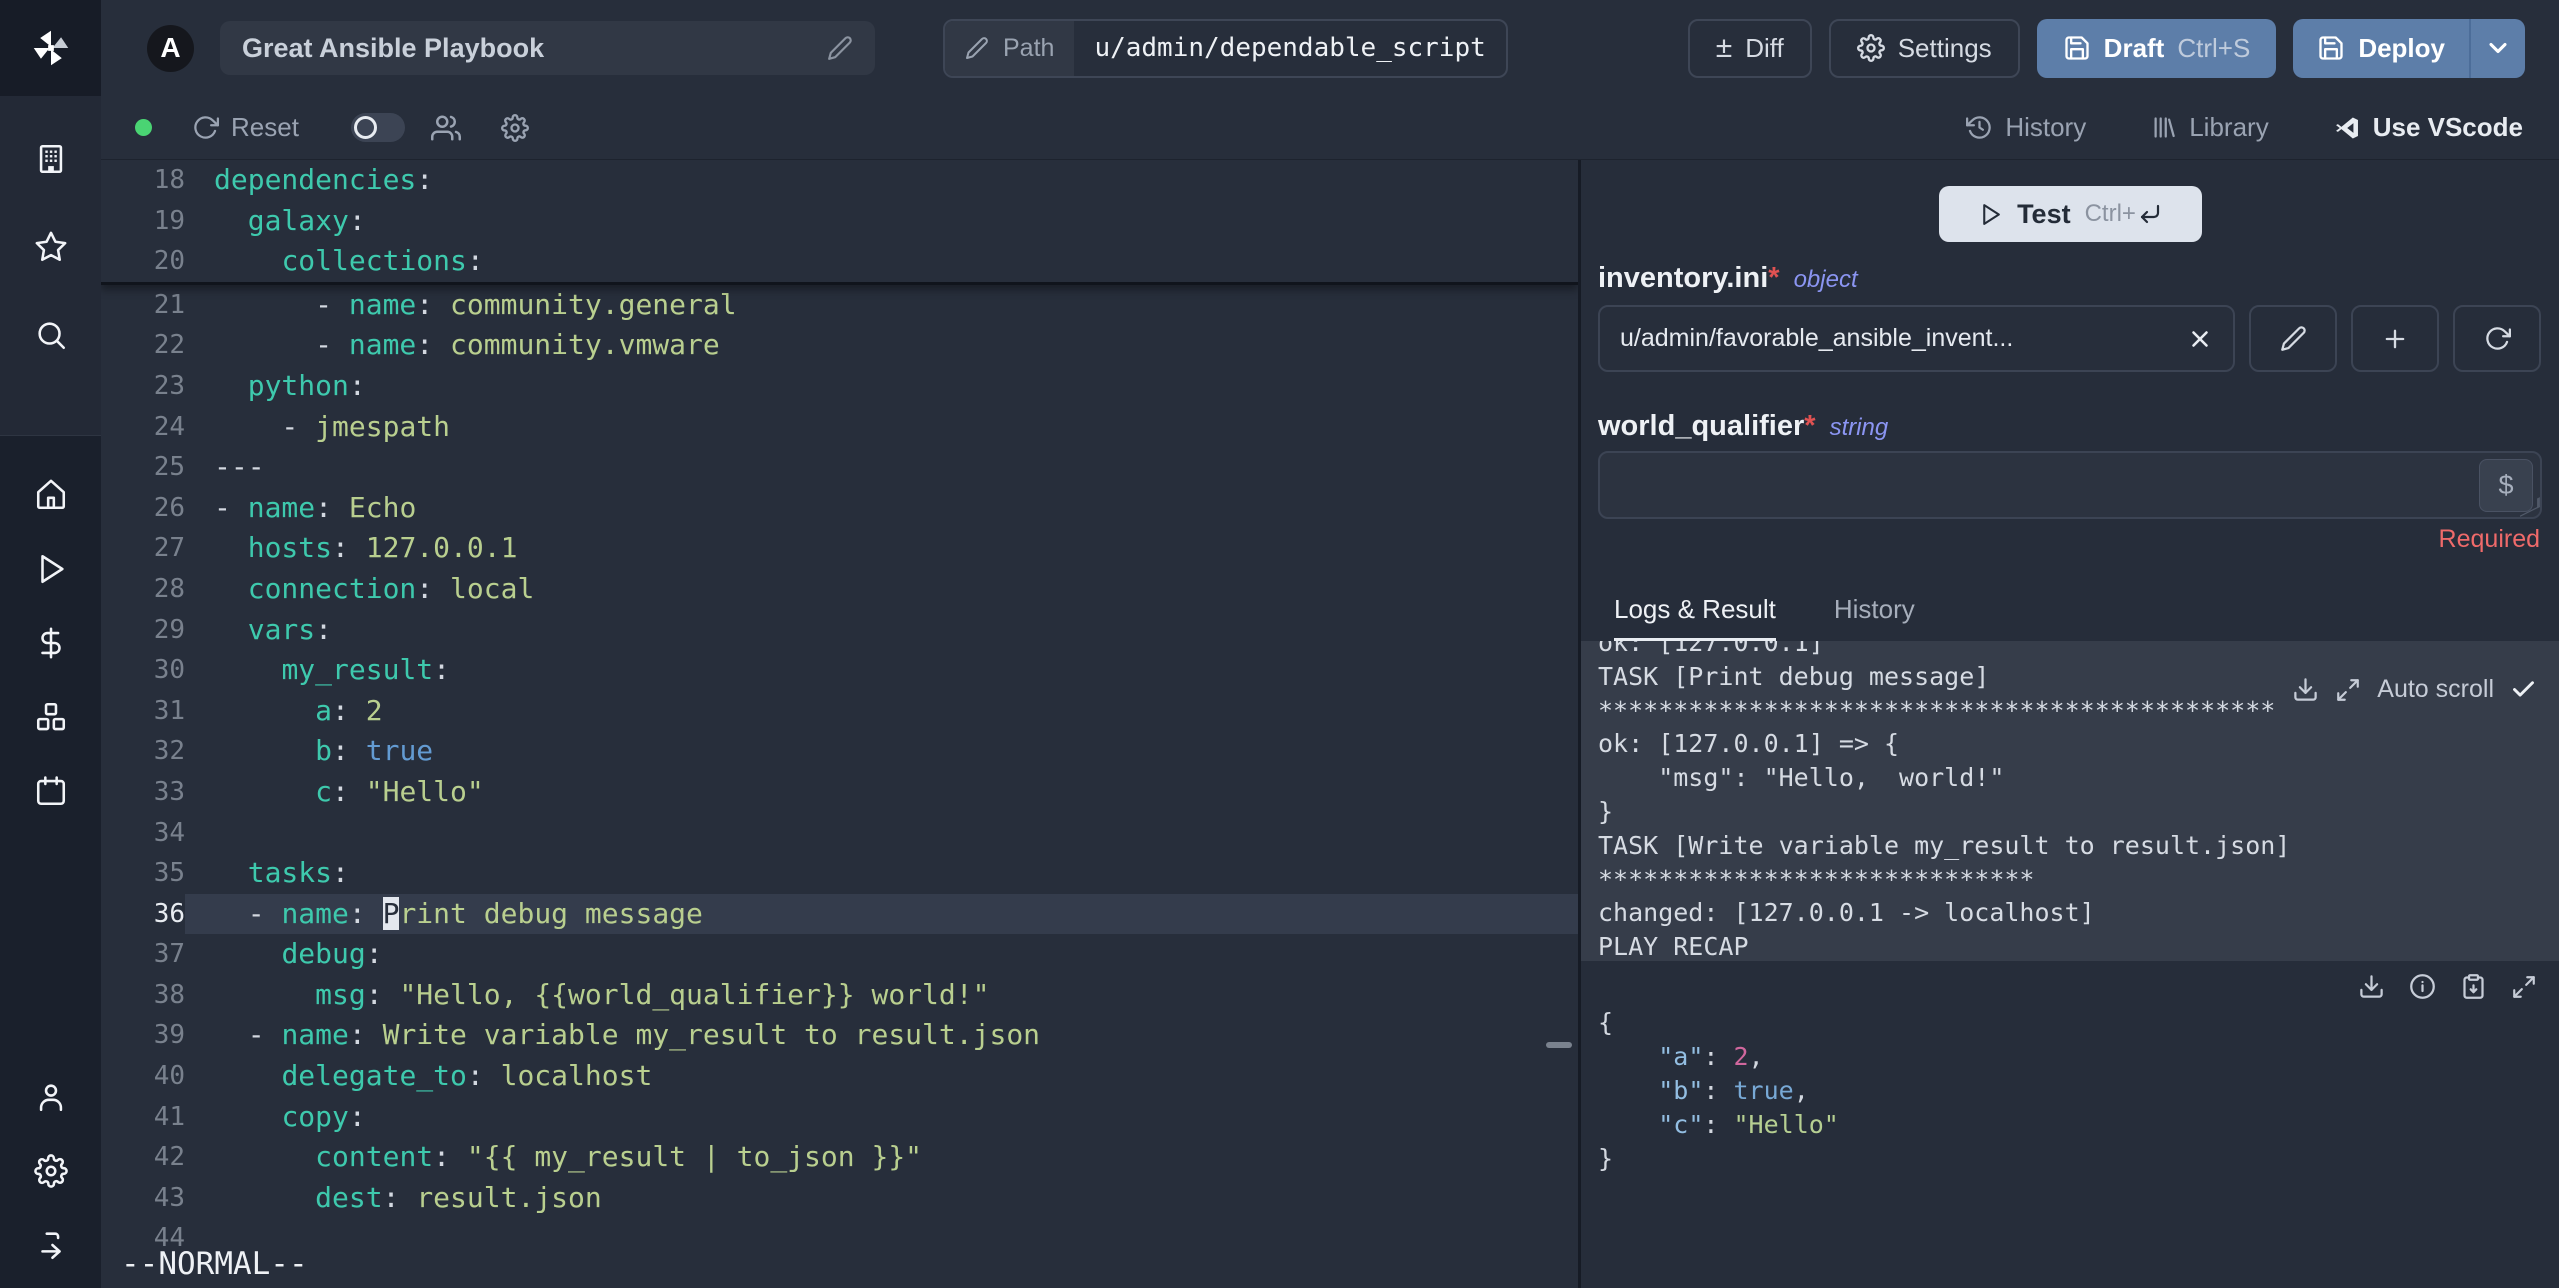  I want to click on variables-dollar-icon, so click(51, 643).